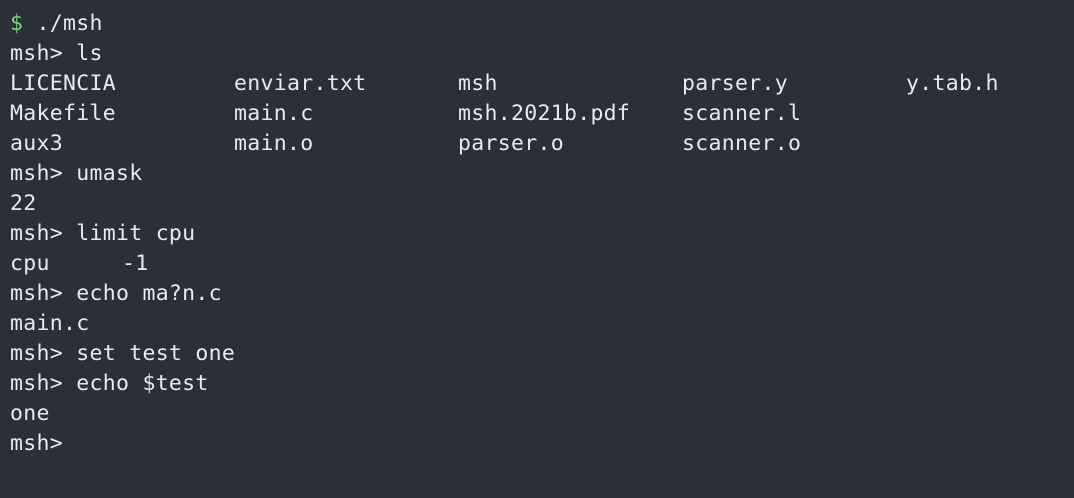 This screenshot has width=1074, height=498. Describe the element at coordinates (30, 413) in the screenshot. I see `echo-var-output: one` at that location.